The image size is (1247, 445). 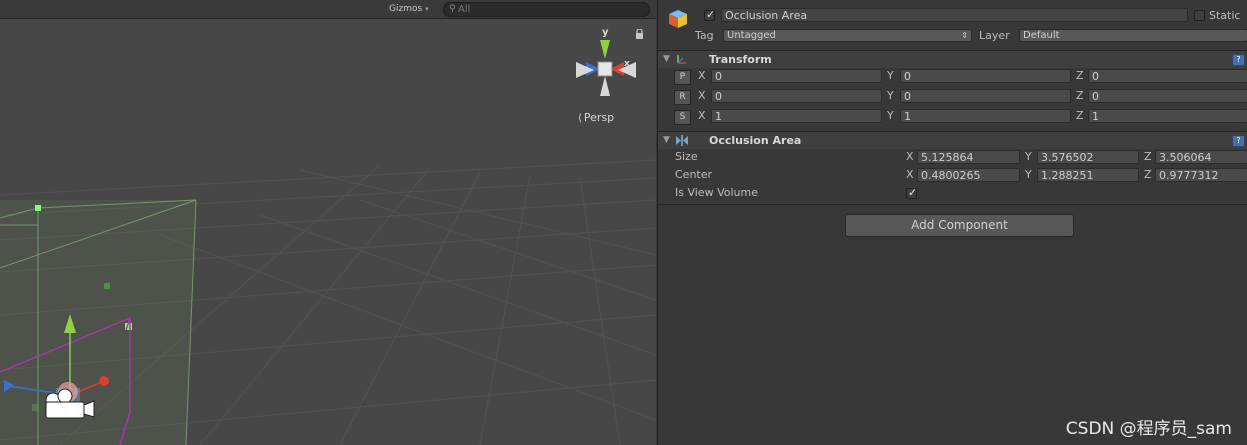 What do you see at coordinates (952, 59) in the screenshot?
I see `transform-header: ▼ Transform ?` at bounding box center [952, 59].